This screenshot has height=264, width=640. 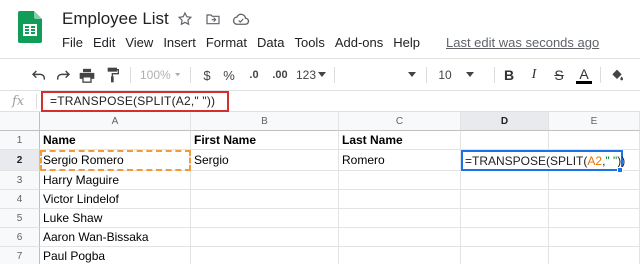 I want to click on column-header-b: B, so click(x=265, y=121).